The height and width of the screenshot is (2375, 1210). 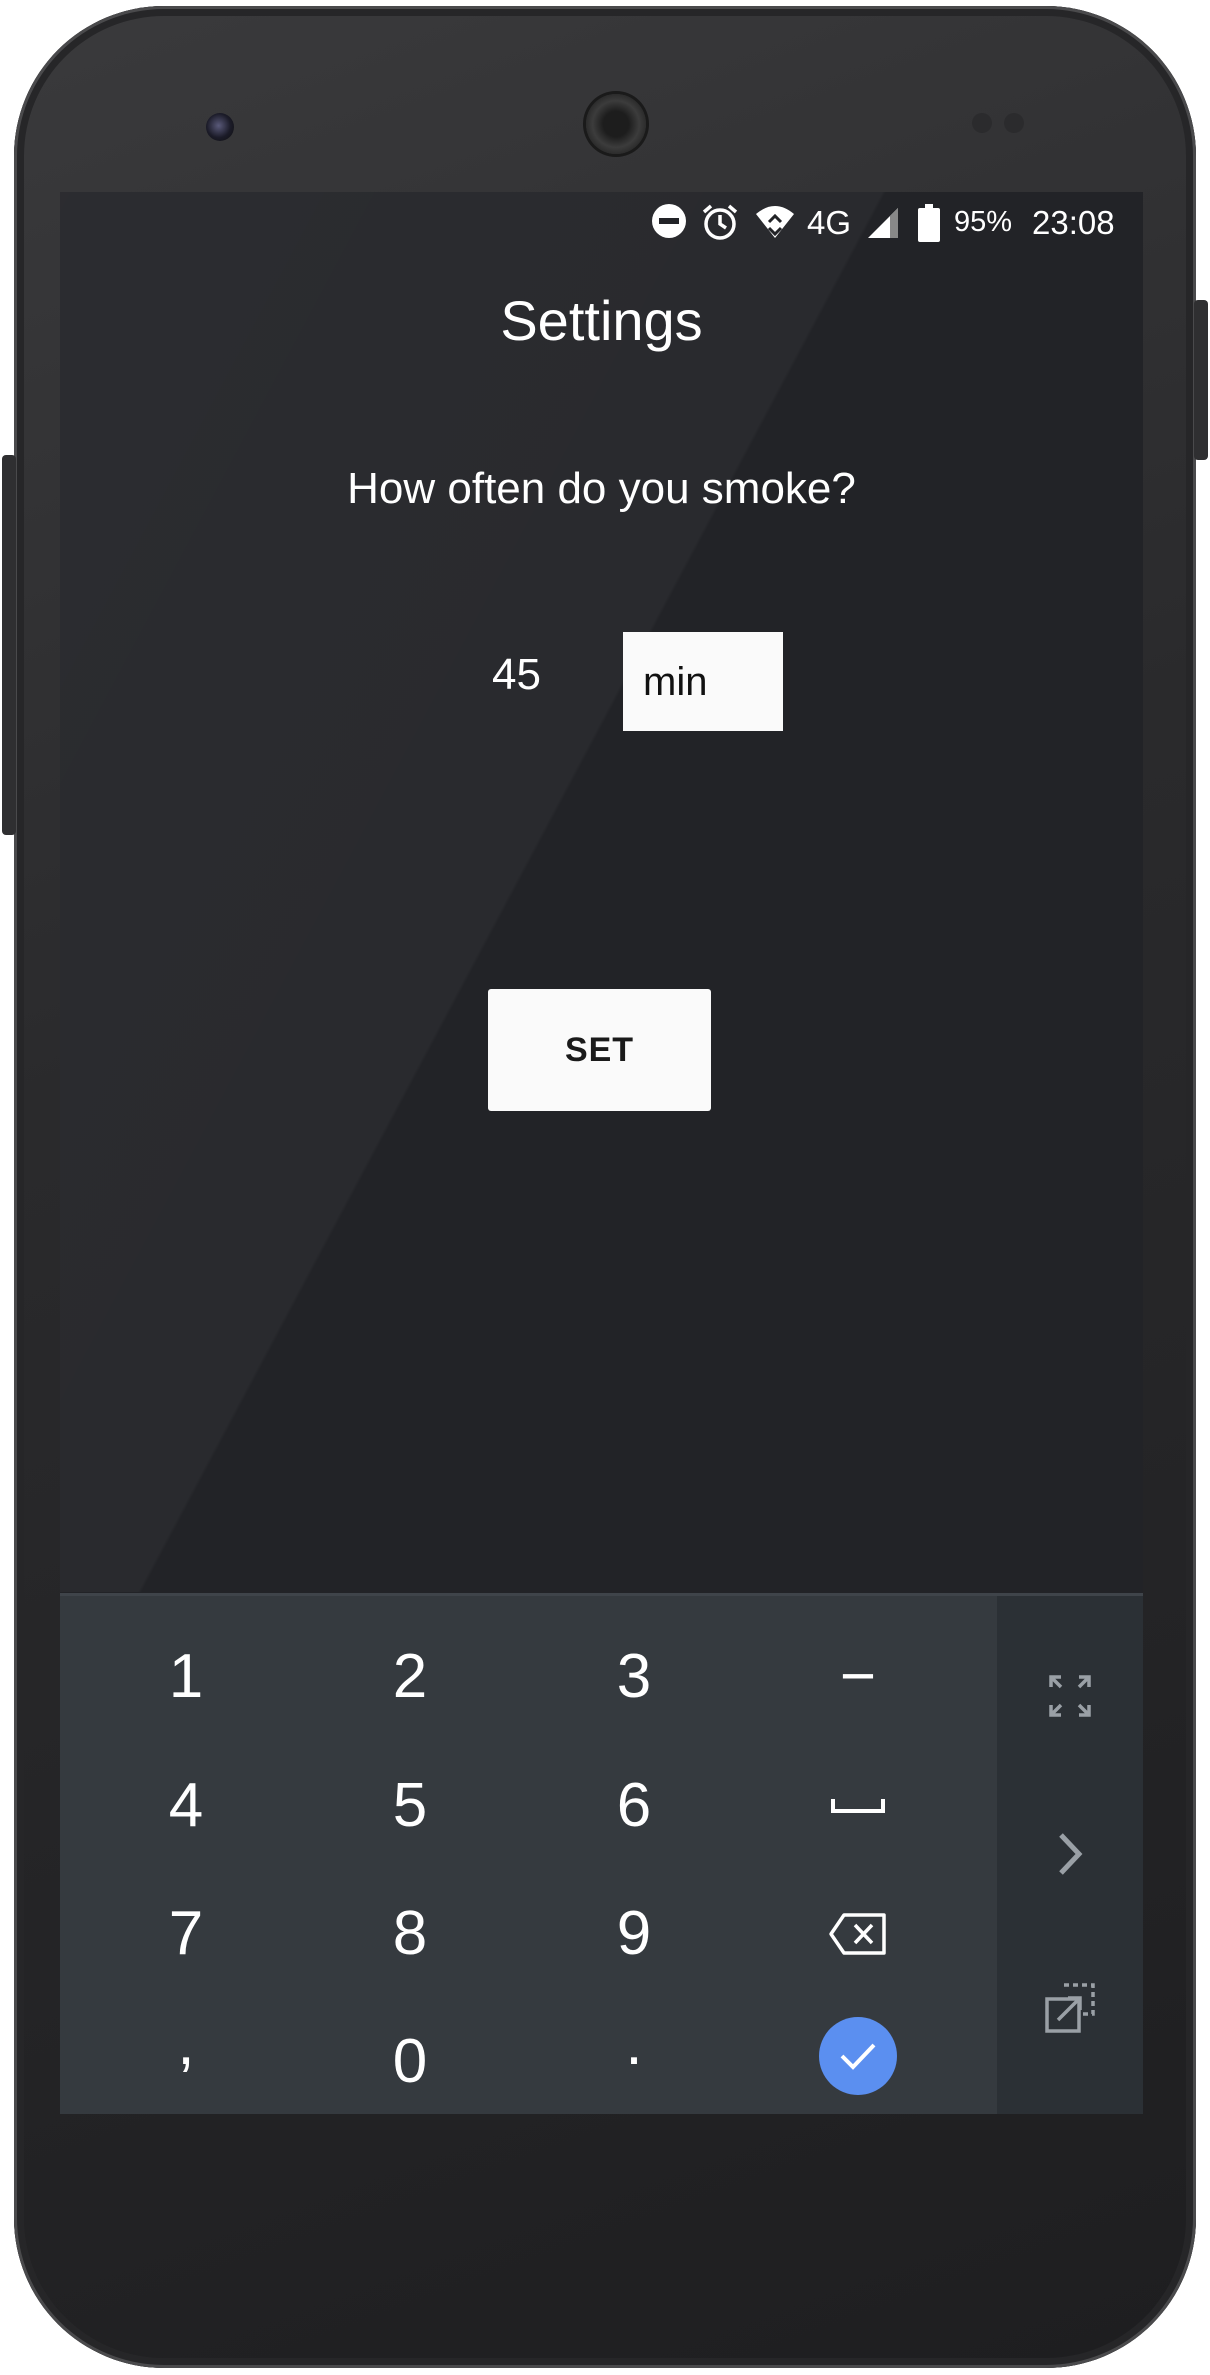 I want to click on volume-button, so click(x=9, y=645).